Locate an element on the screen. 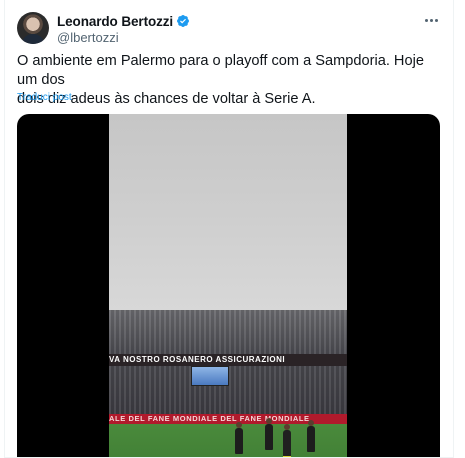  translate-post-link: Traduci post is located at coordinates (44, 97).